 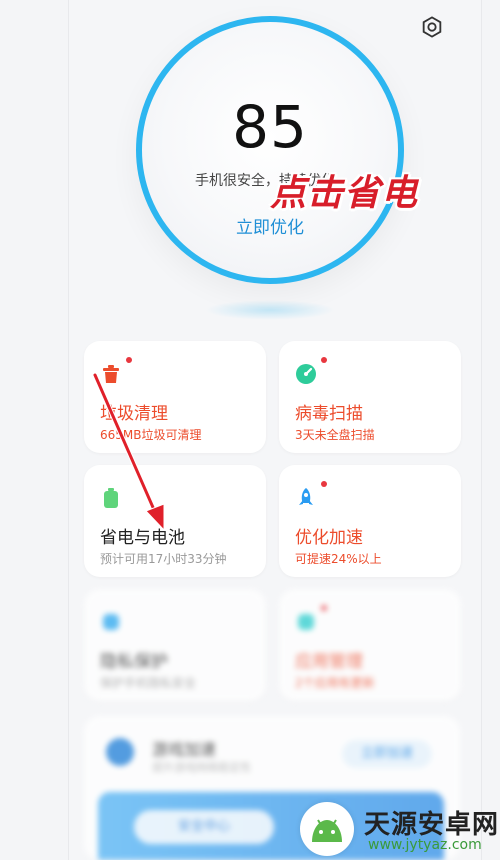 What do you see at coordinates (128, 452) in the screenshot?
I see `tutorial-arrow` at bounding box center [128, 452].